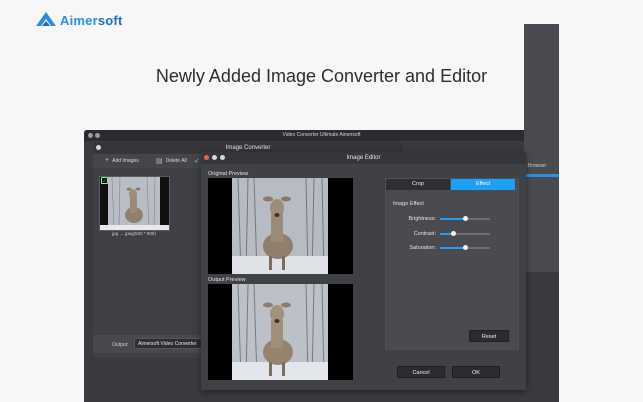 This screenshot has height=402, width=643. I want to click on browser-label: s Browser, so click(535, 166).